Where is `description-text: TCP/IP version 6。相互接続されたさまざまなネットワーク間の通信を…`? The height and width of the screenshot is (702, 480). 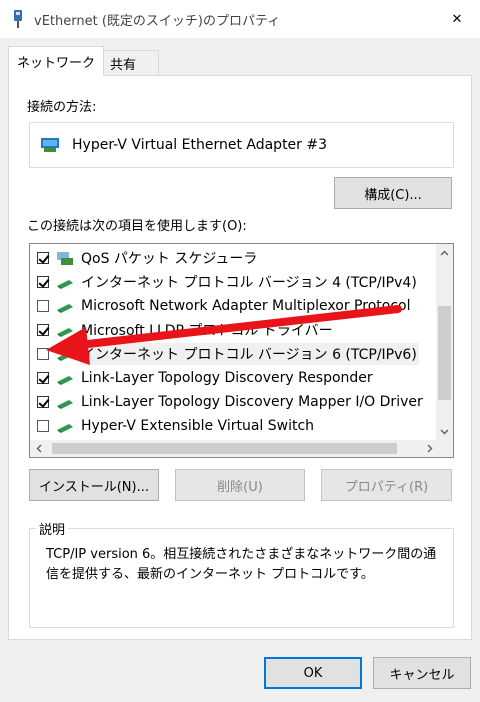
description-text: TCP/IP version 6。相互接続されたさまざまなネットワーク間の通信を… is located at coordinates (241, 564).